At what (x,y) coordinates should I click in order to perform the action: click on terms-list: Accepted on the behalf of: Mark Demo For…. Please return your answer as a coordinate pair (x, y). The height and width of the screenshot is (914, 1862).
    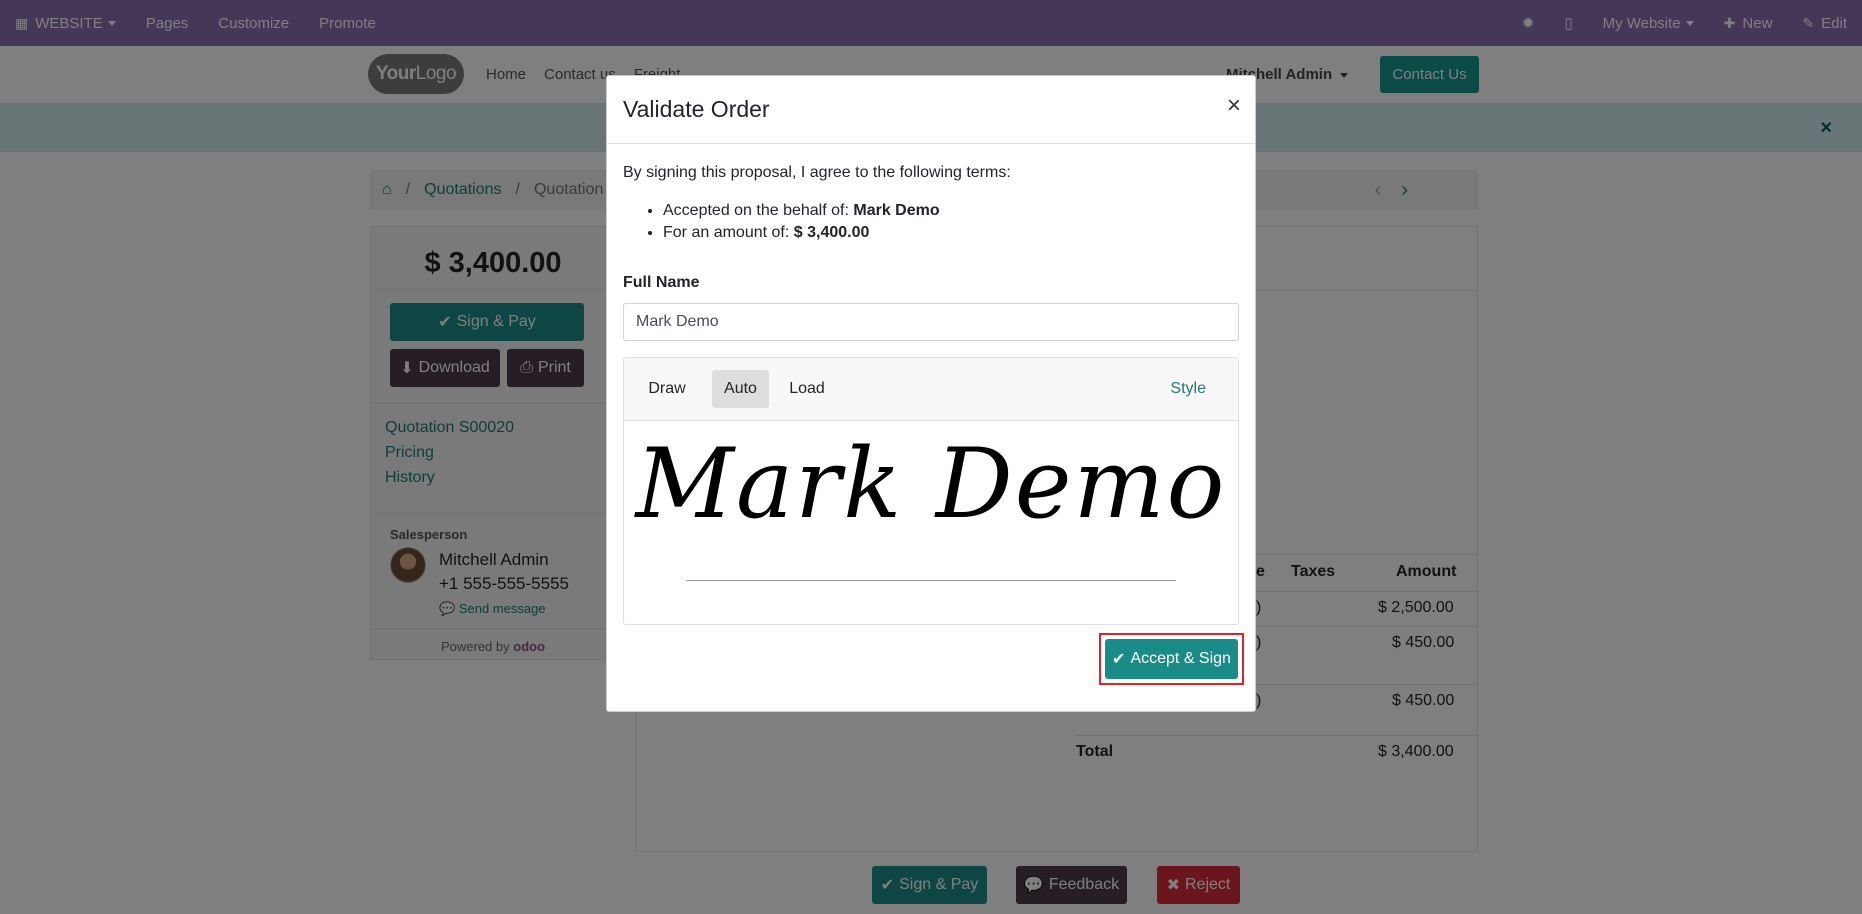
    Looking at the image, I should click on (793, 224).